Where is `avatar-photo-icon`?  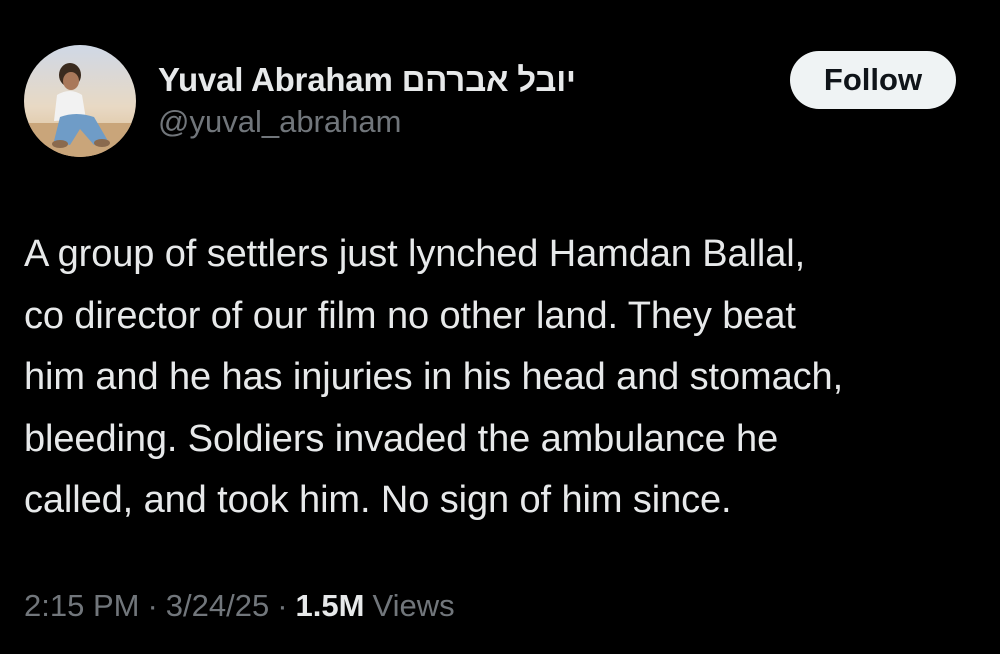
avatar-photo-icon is located at coordinates (80, 101).